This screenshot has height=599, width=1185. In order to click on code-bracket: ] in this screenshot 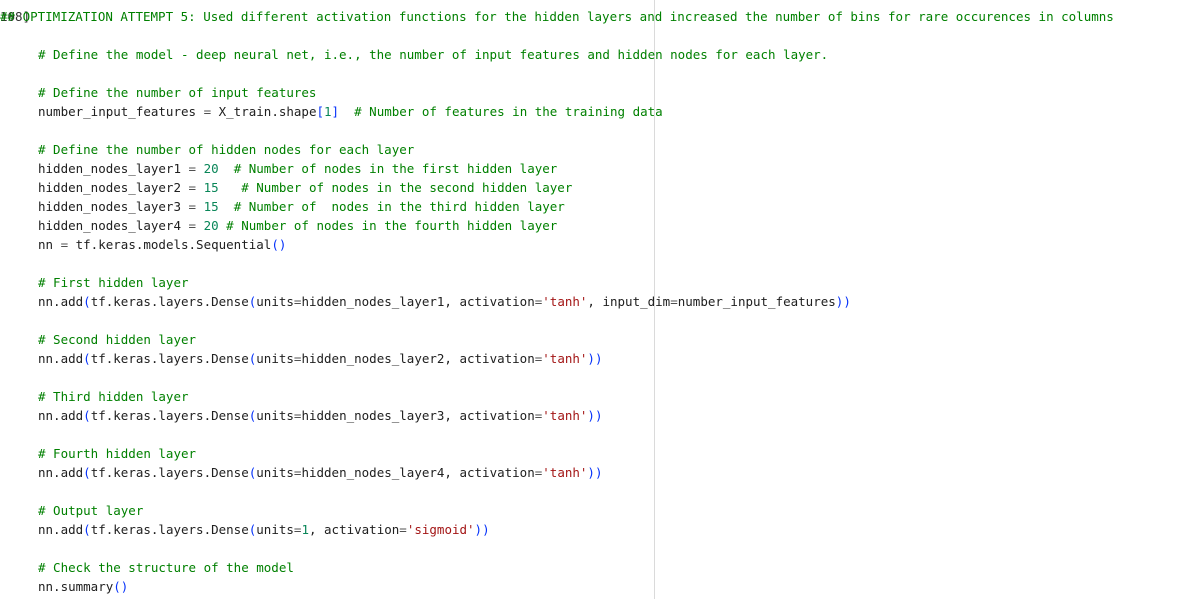, I will do `click(335, 111)`.